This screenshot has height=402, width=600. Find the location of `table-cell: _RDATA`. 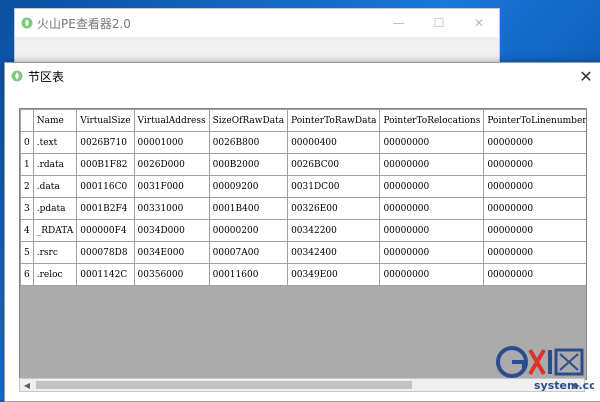

table-cell: _RDATA is located at coordinates (55, 230).